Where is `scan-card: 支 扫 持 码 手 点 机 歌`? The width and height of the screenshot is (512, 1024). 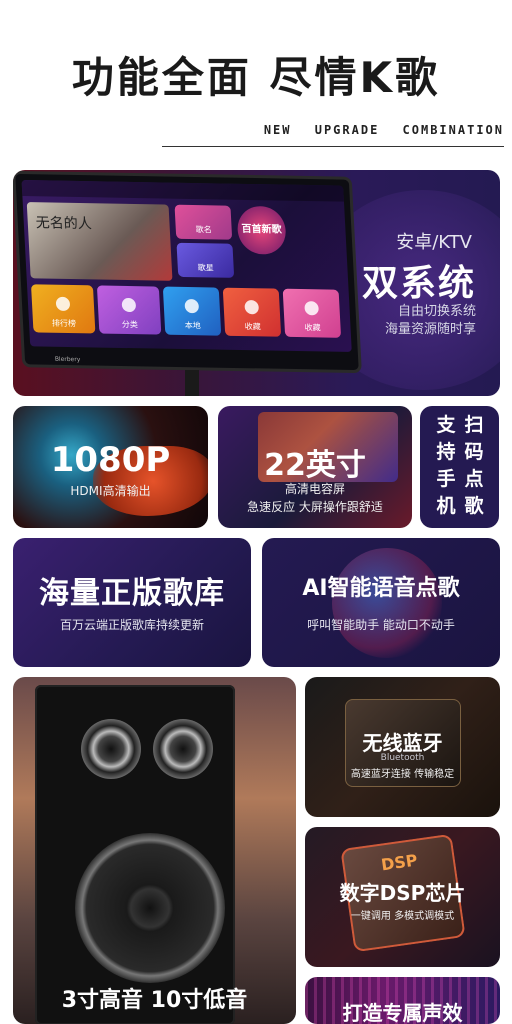
scan-card: 支 扫 持 码 手 点 机 歌 is located at coordinates (459, 467).